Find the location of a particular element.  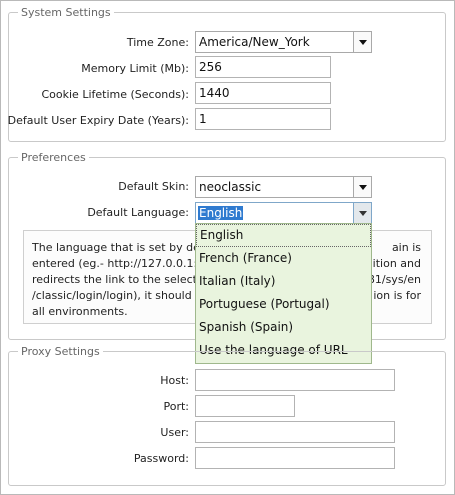

cookie-lifetime-label: Cookie Lifetime (Seconds): is located at coordinates (115, 94).